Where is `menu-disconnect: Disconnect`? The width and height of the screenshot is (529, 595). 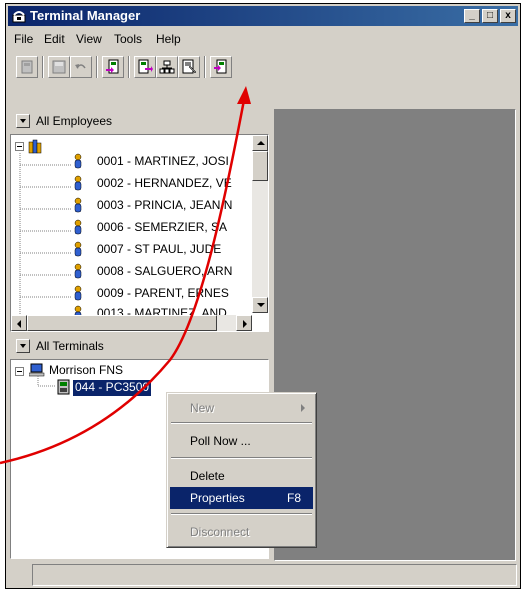 menu-disconnect: Disconnect is located at coordinates (241, 532).